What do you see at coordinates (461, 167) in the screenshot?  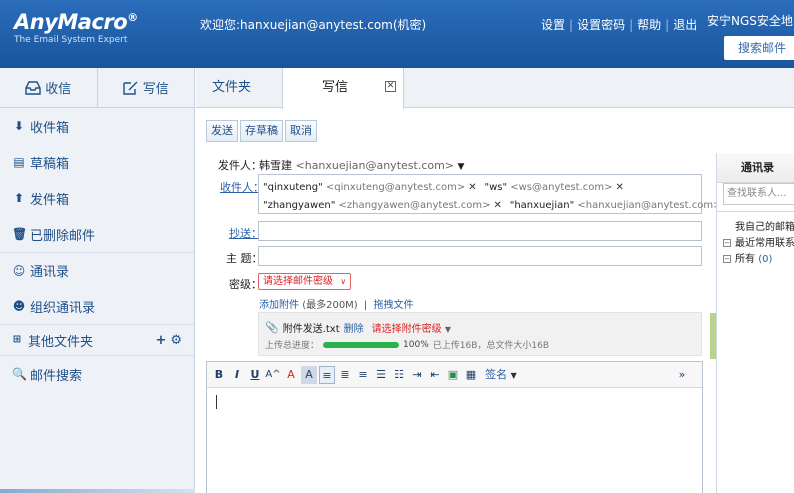 I see `chevron-down-icon: ▼` at bounding box center [461, 167].